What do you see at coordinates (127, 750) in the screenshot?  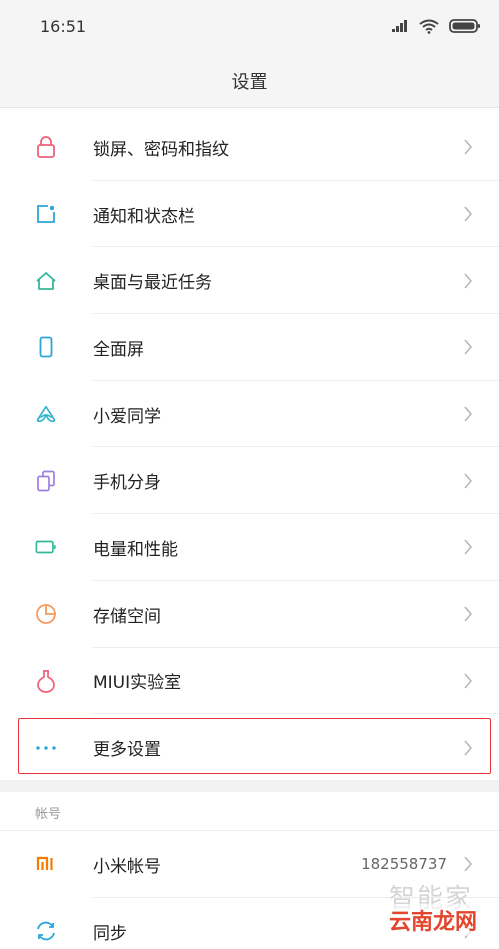 I see `settings-item-label: 更多设置` at bounding box center [127, 750].